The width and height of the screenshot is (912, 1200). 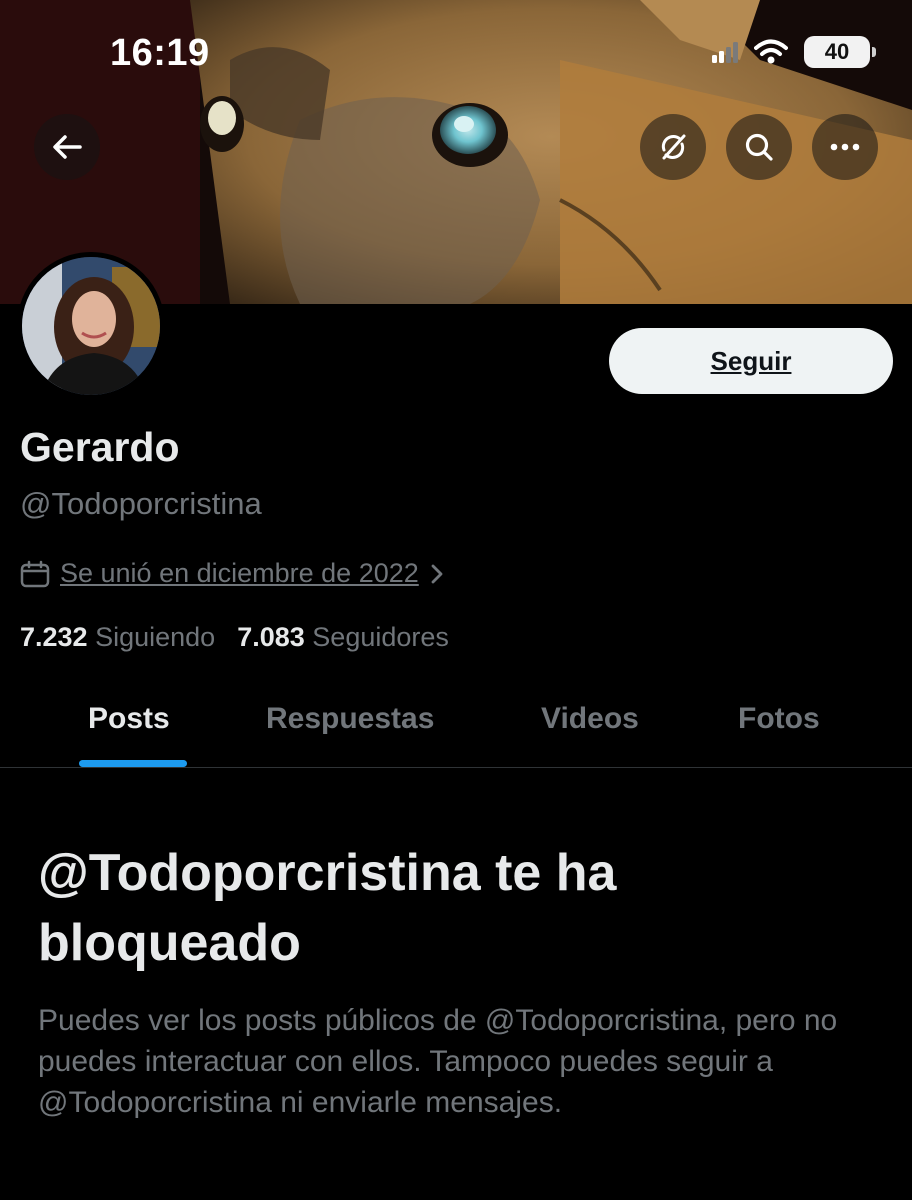 What do you see at coordinates (350, 719) in the screenshot?
I see `tab-respuestas: Respuestas` at bounding box center [350, 719].